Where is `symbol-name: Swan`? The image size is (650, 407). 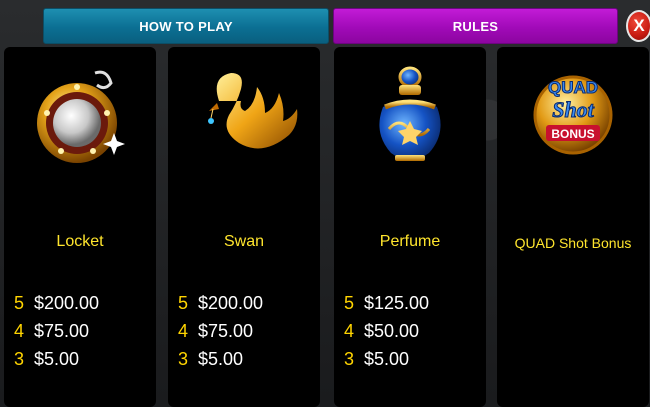
symbol-name: Swan is located at coordinates (244, 241).